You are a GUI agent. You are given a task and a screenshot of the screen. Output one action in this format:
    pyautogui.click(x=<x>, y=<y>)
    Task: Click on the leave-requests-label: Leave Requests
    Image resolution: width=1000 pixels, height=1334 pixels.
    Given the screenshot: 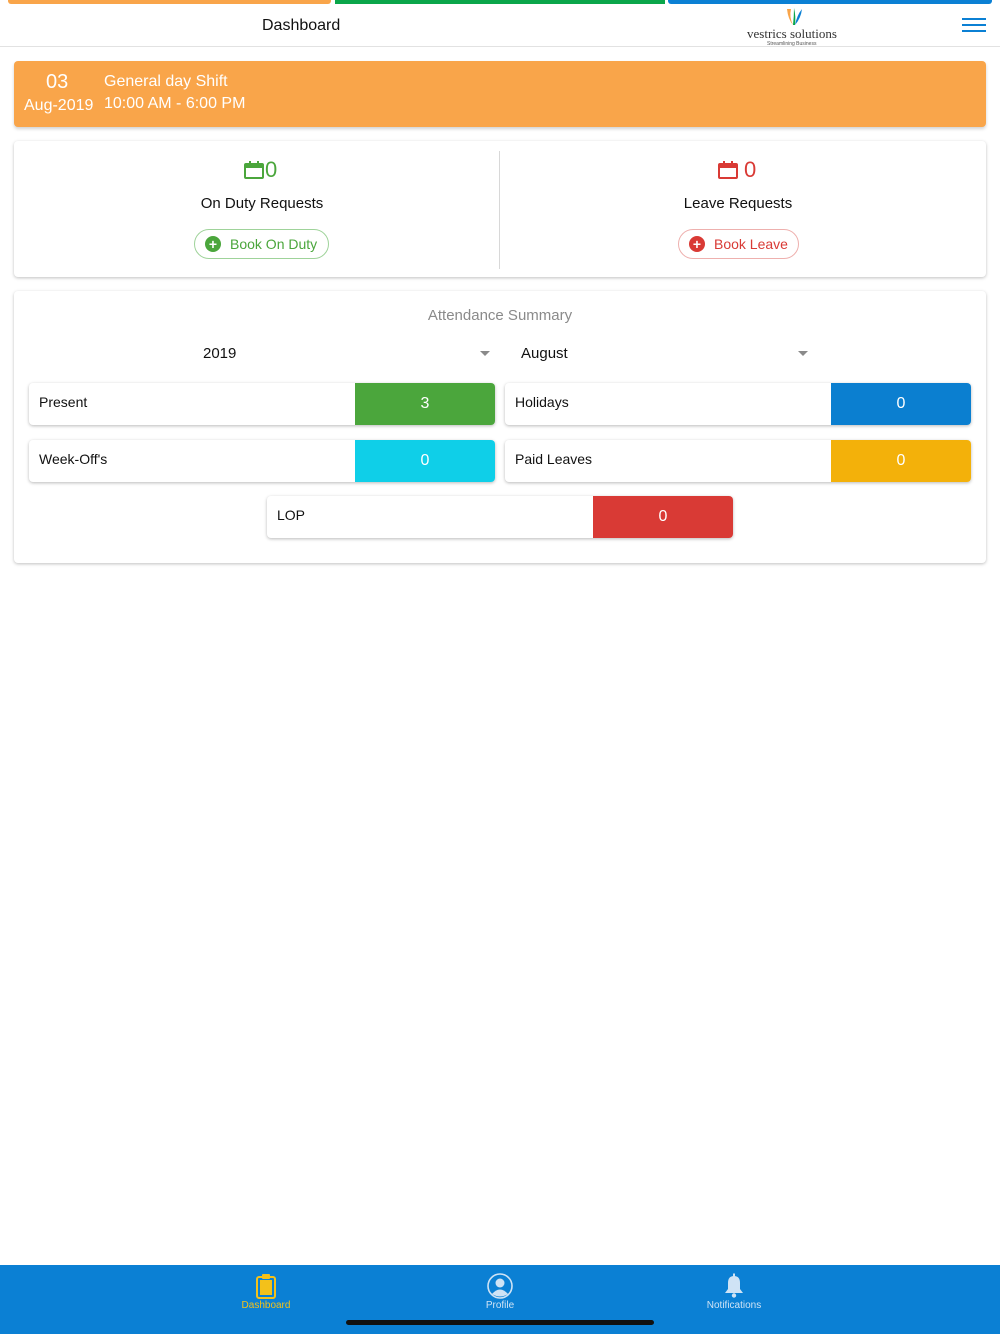 What is the action you would take?
    pyautogui.click(x=738, y=203)
    